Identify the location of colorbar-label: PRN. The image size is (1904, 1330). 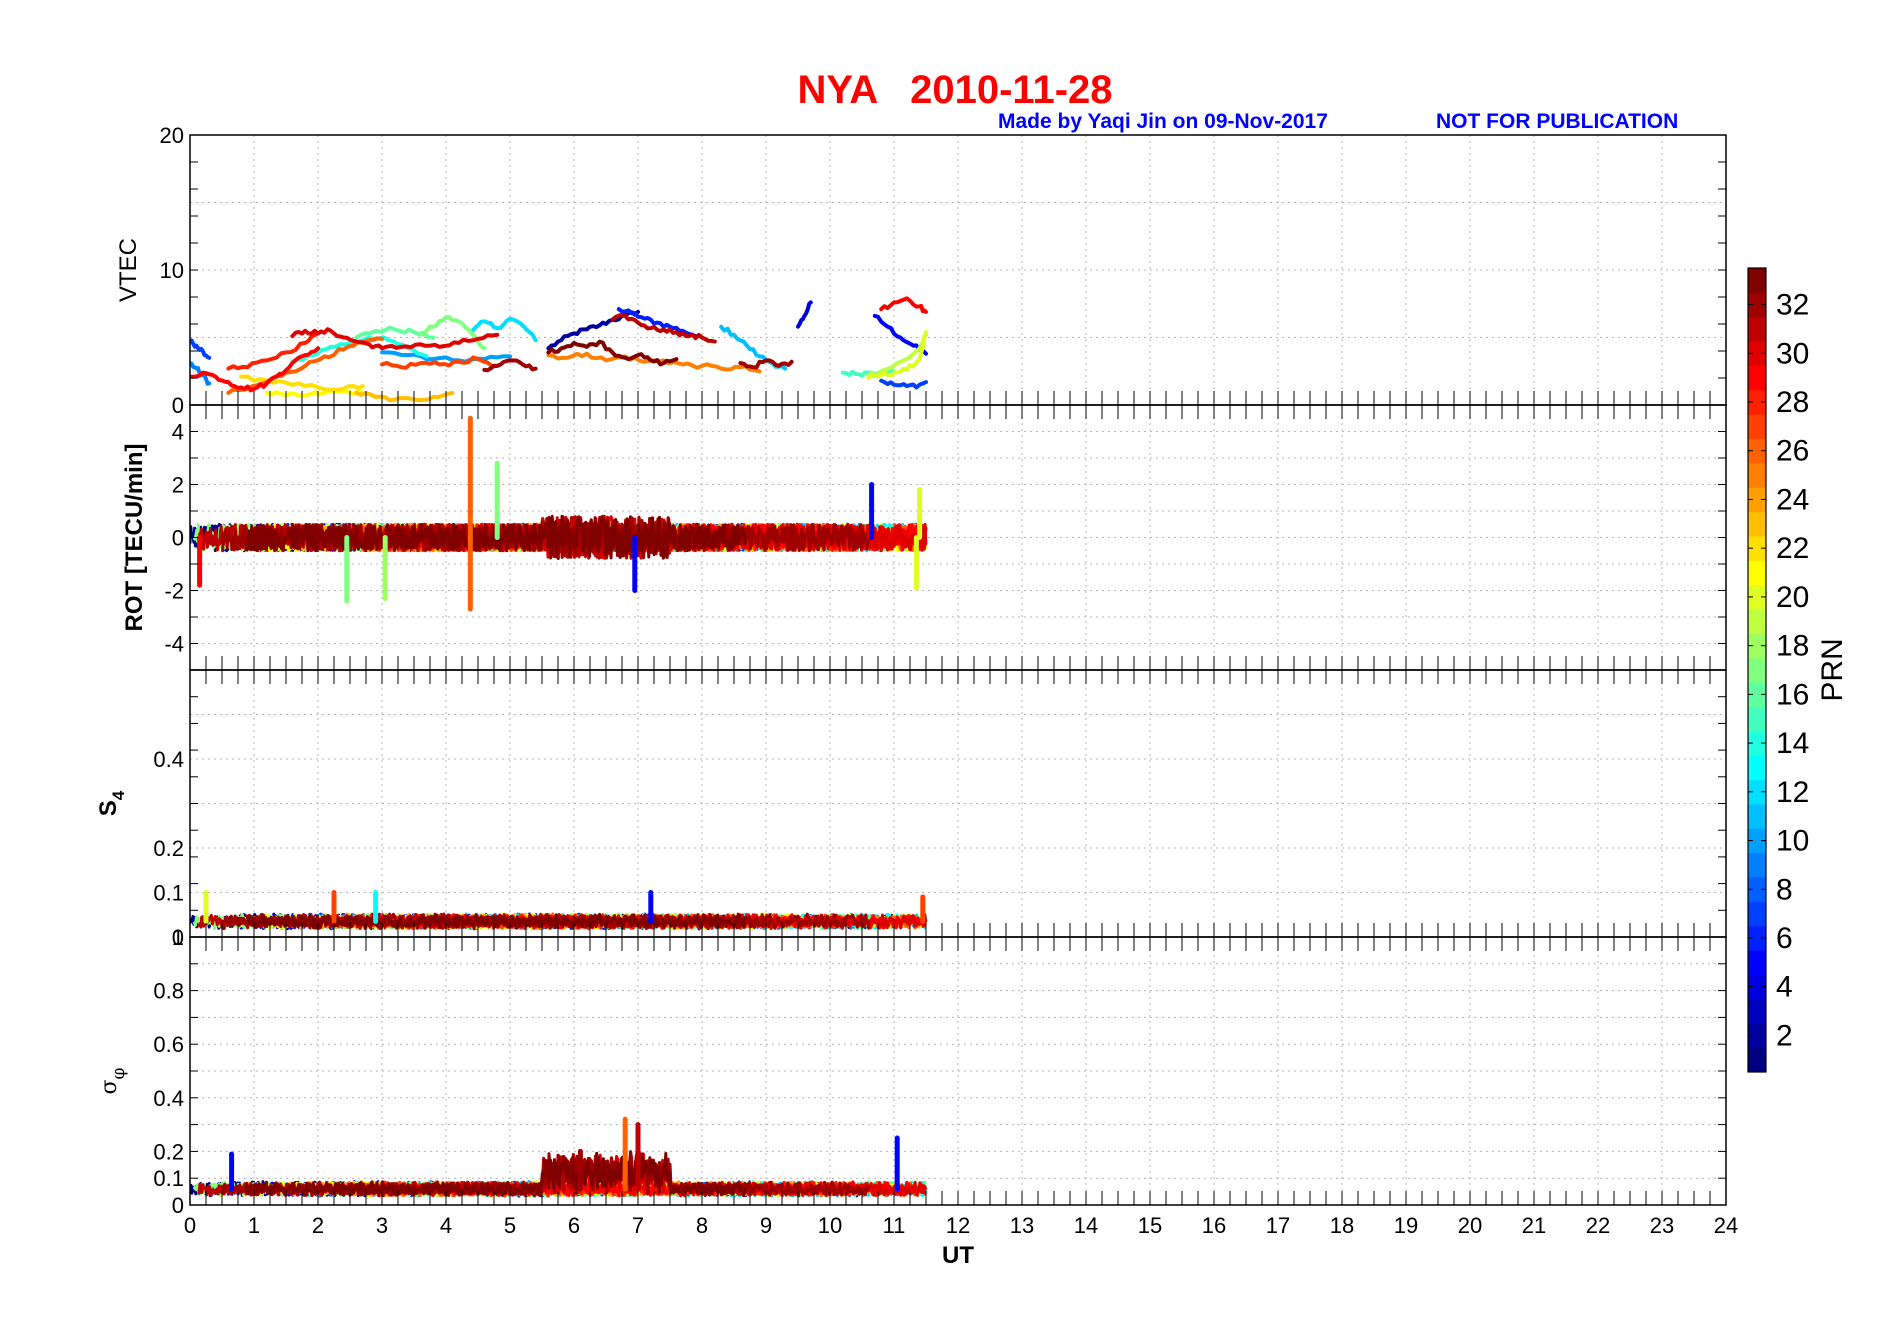
(1832, 669).